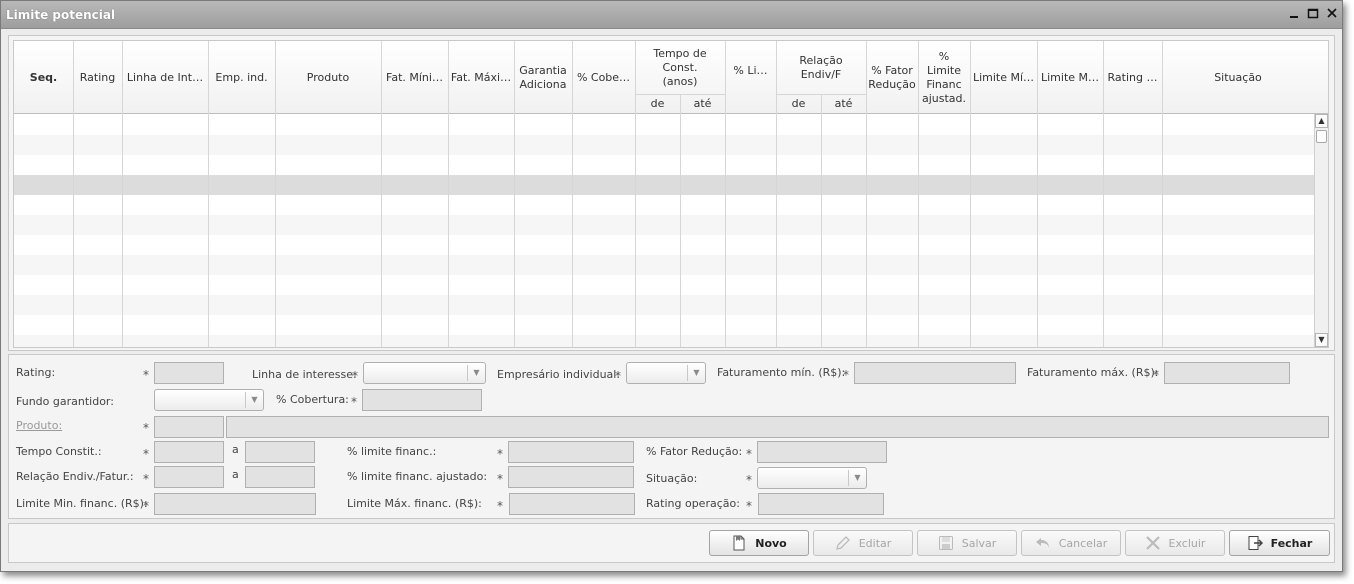 The image size is (1354, 584). I want to click on col-produto-header: Produto, so click(328, 77).